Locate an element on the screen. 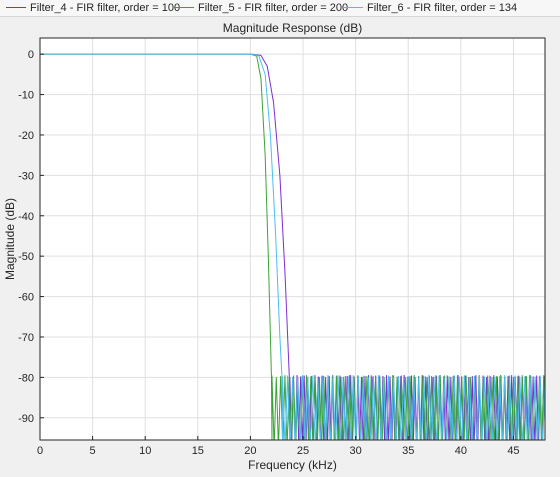 The height and width of the screenshot is (477, 560). x-tick-label: 30 is located at coordinates (356, 451).